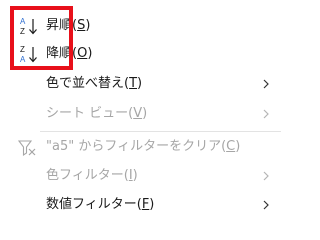  I want to click on clear-filter-label: "a5" からフィルターをクリア(C), so click(143, 146).